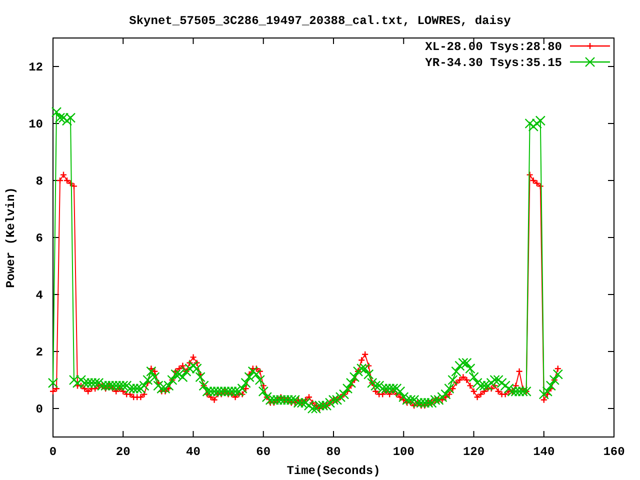 This screenshot has height=480, width=640. Describe the element at coordinates (123, 452) in the screenshot. I see `tick-label: 20` at that location.